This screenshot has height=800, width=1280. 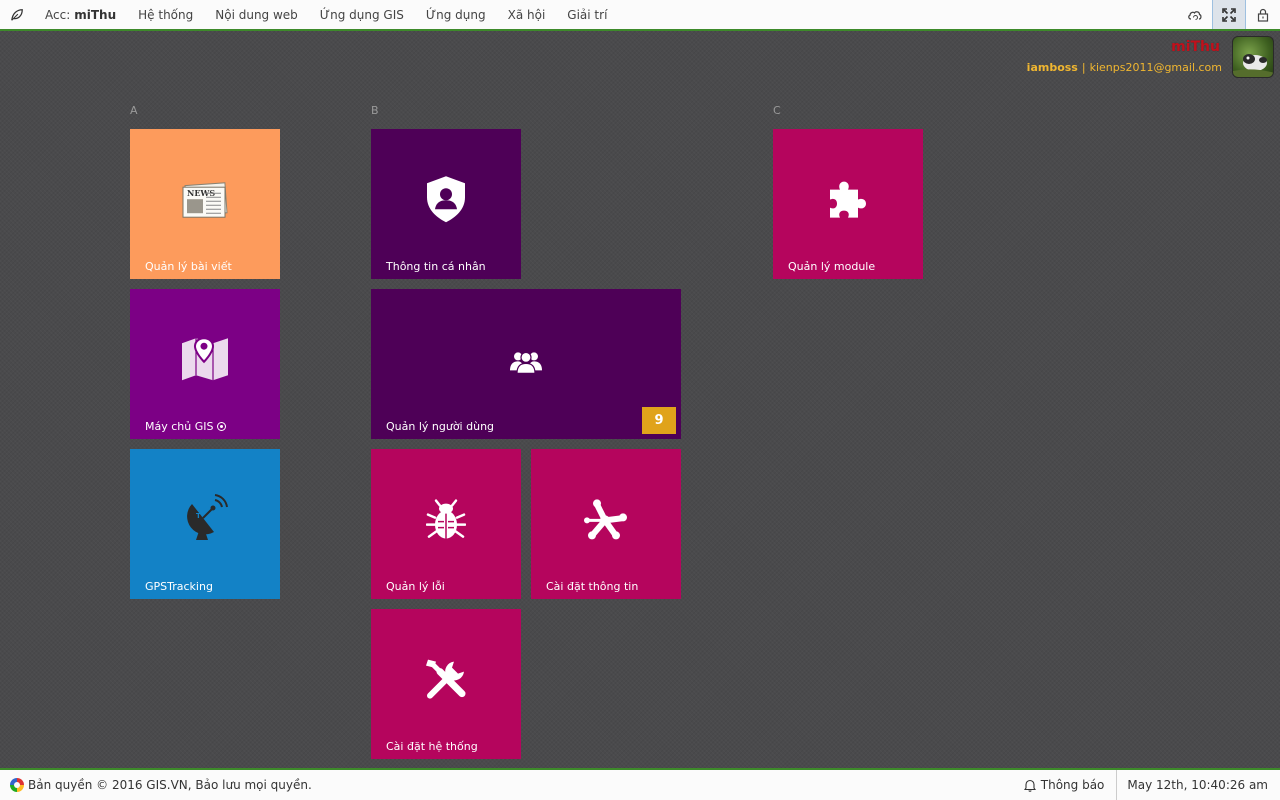 What do you see at coordinates (256, 14) in the screenshot?
I see `menu-noi-dung-web: Nội dung web` at bounding box center [256, 14].